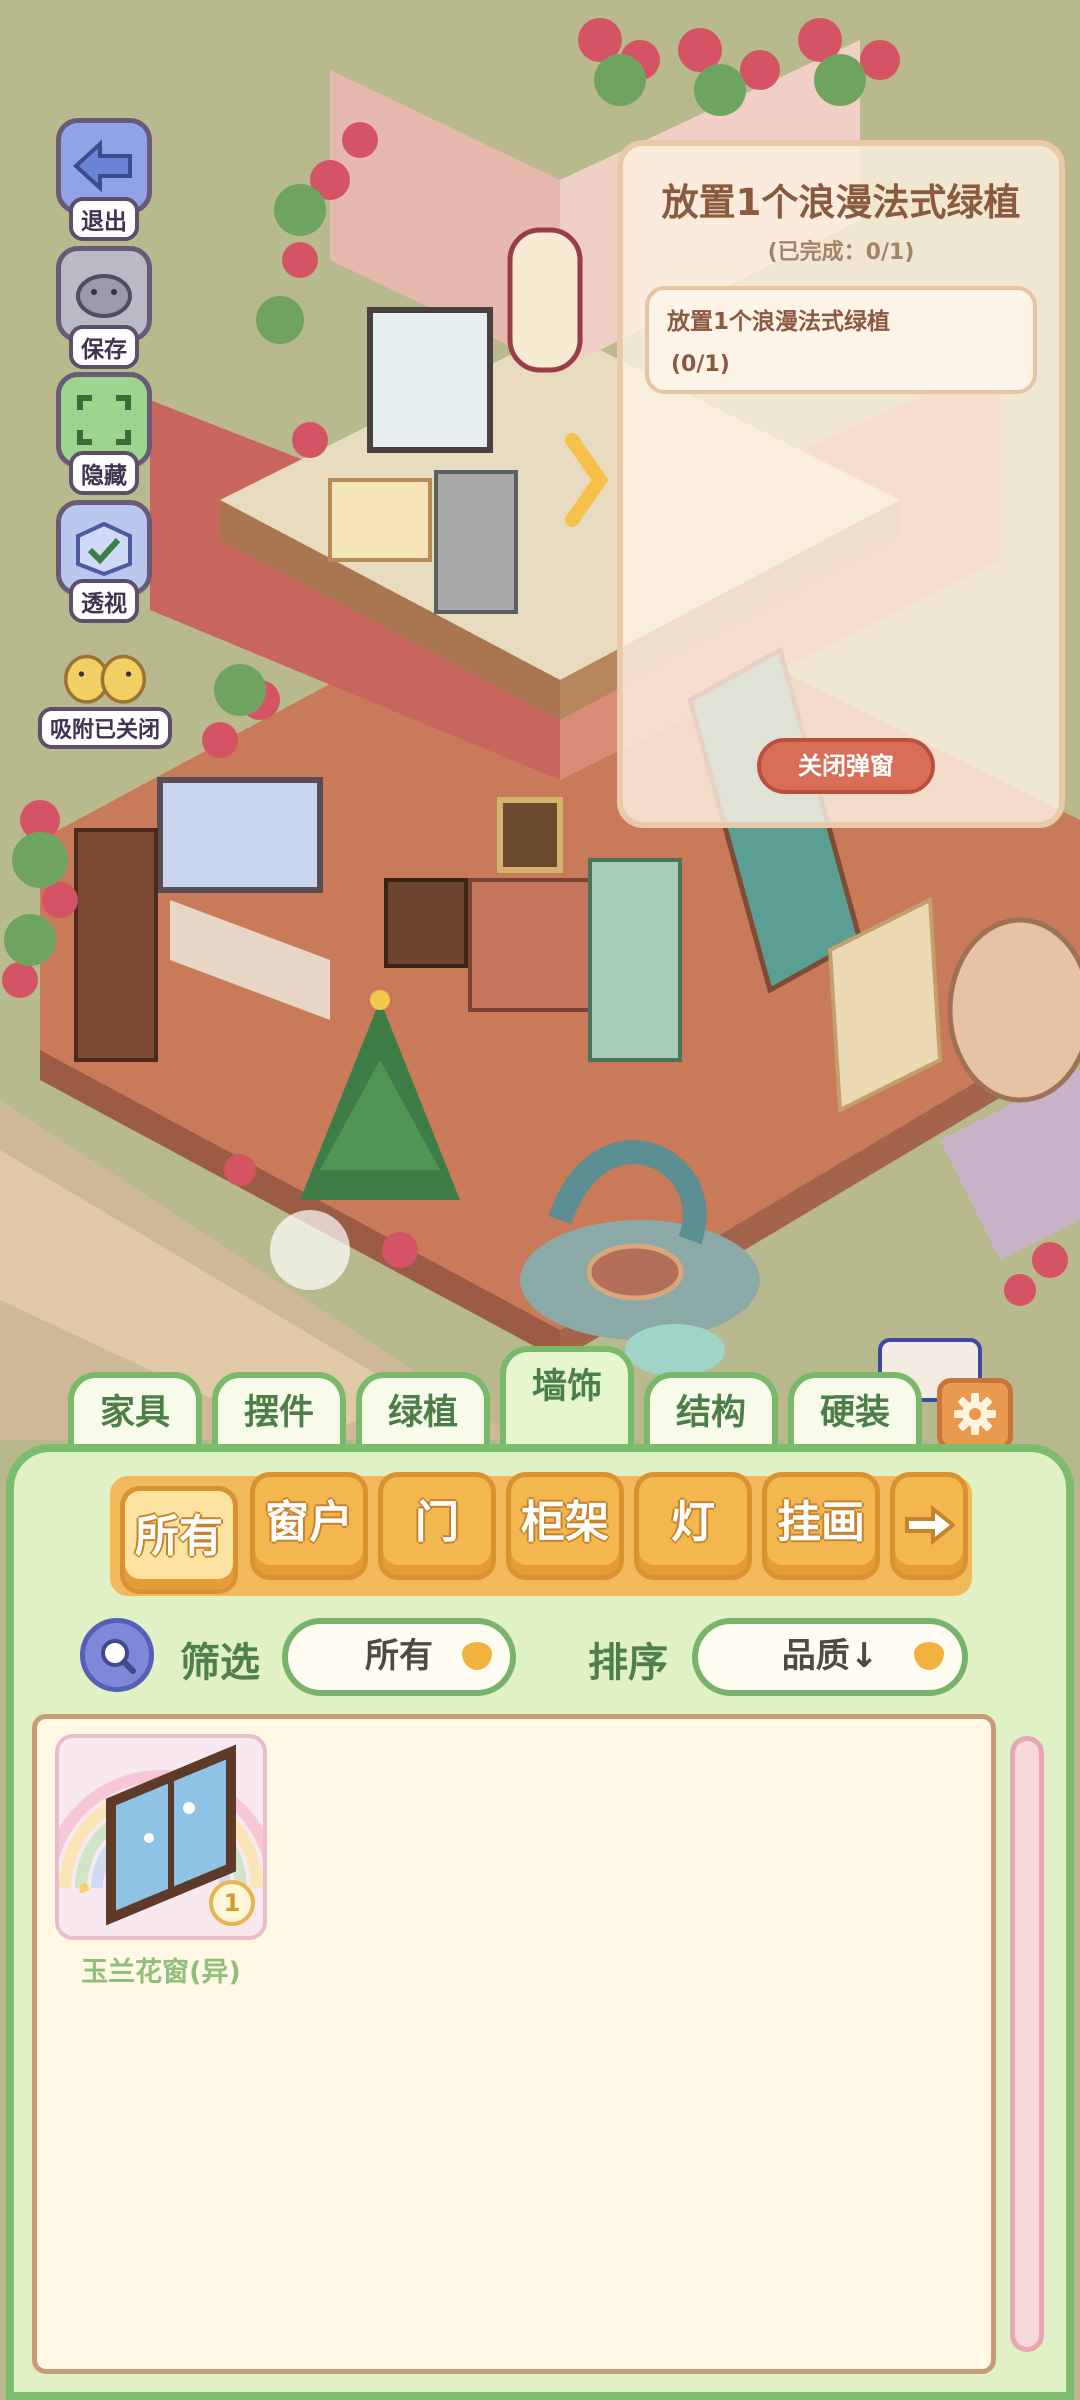 The height and width of the screenshot is (2400, 1080). What do you see at coordinates (104, 728) in the screenshot?
I see `snap-label: 吸附已关闭` at bounding box center [104, 728].